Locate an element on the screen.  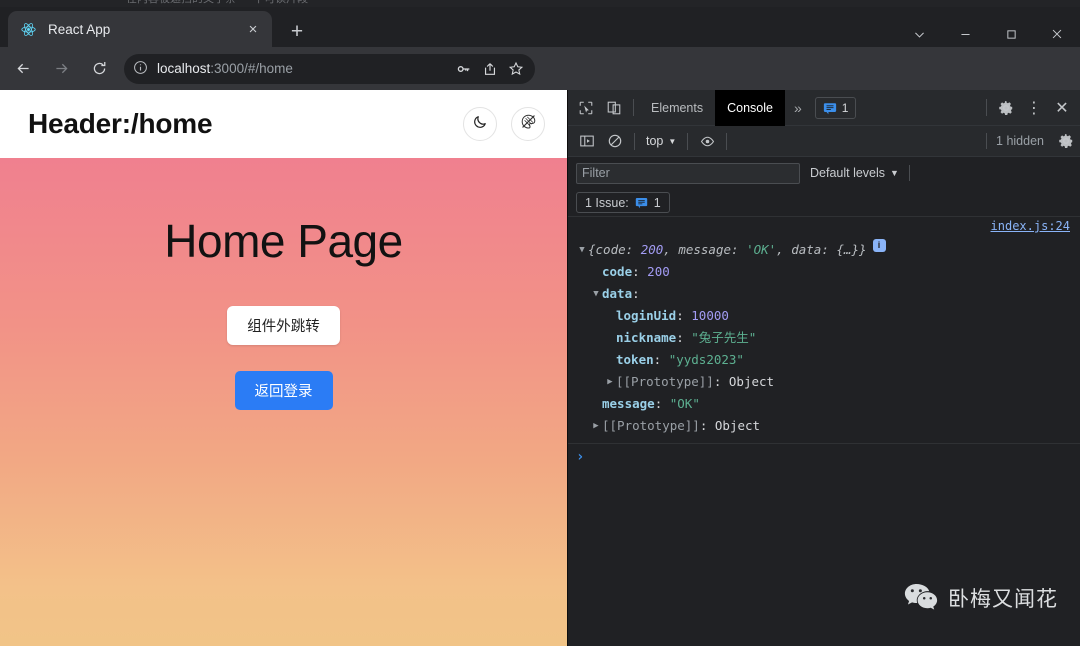
eye-icon is located at coordinates (707, 141).